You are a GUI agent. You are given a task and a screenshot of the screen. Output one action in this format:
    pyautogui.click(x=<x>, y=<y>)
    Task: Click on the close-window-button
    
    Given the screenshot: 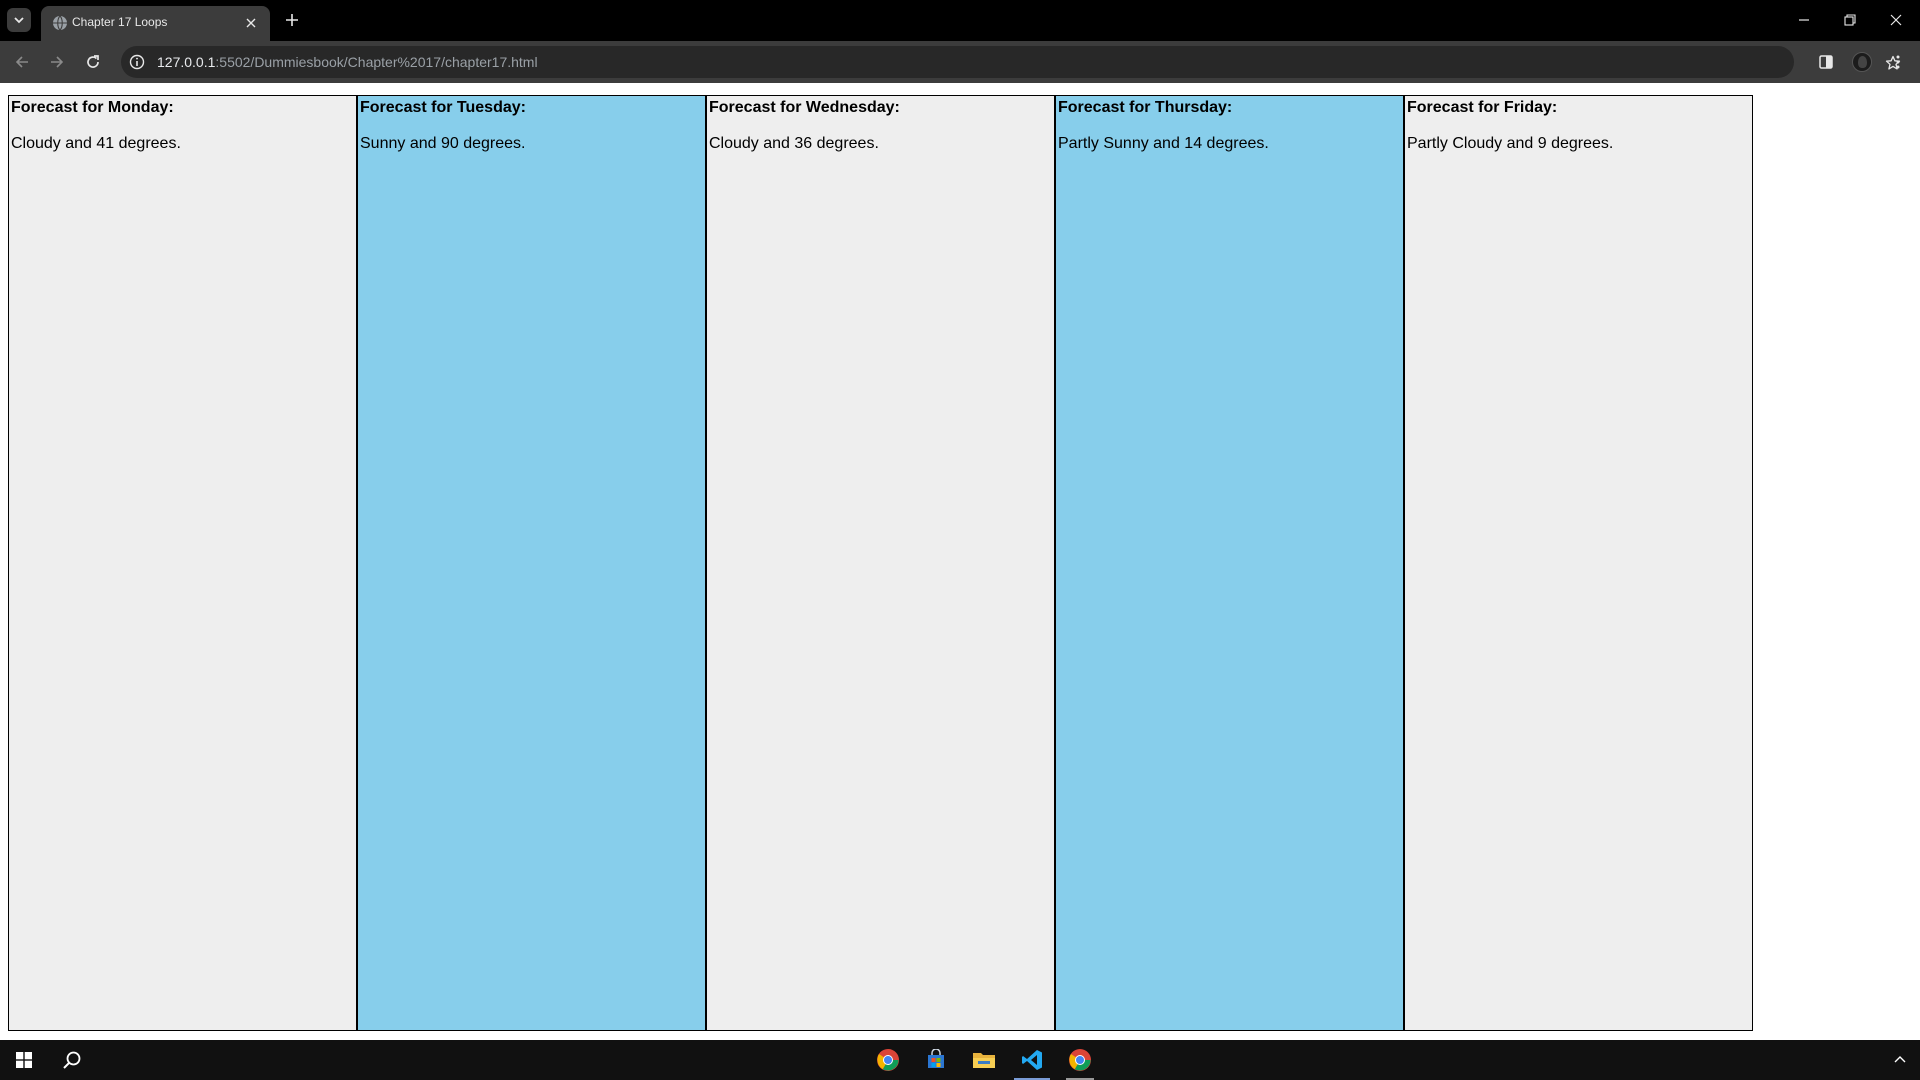 What is the action you would take?
    pyautogui.click(x=1896, y=20)
    